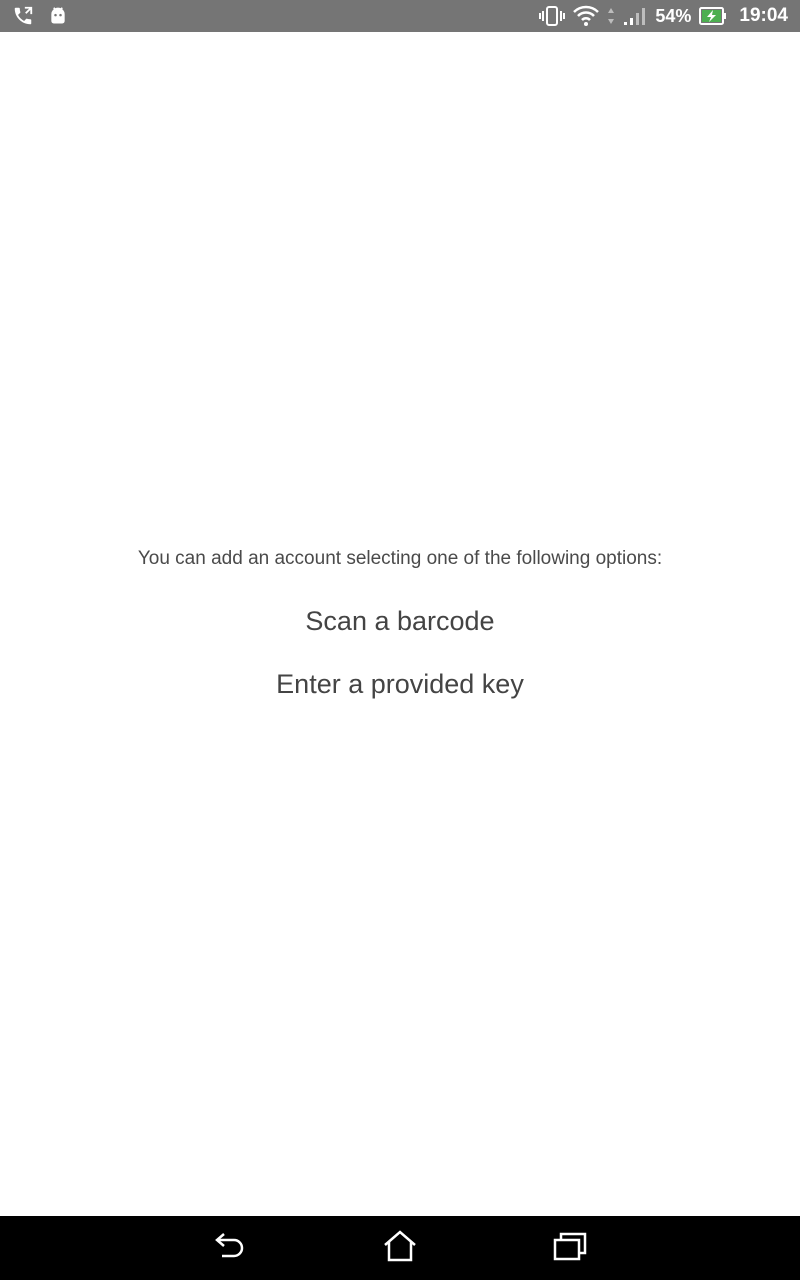  What do you see at coordinates (673, 15) in the screenshot?
I see `battery-percent: 54%` at bounding box center [673, 15].